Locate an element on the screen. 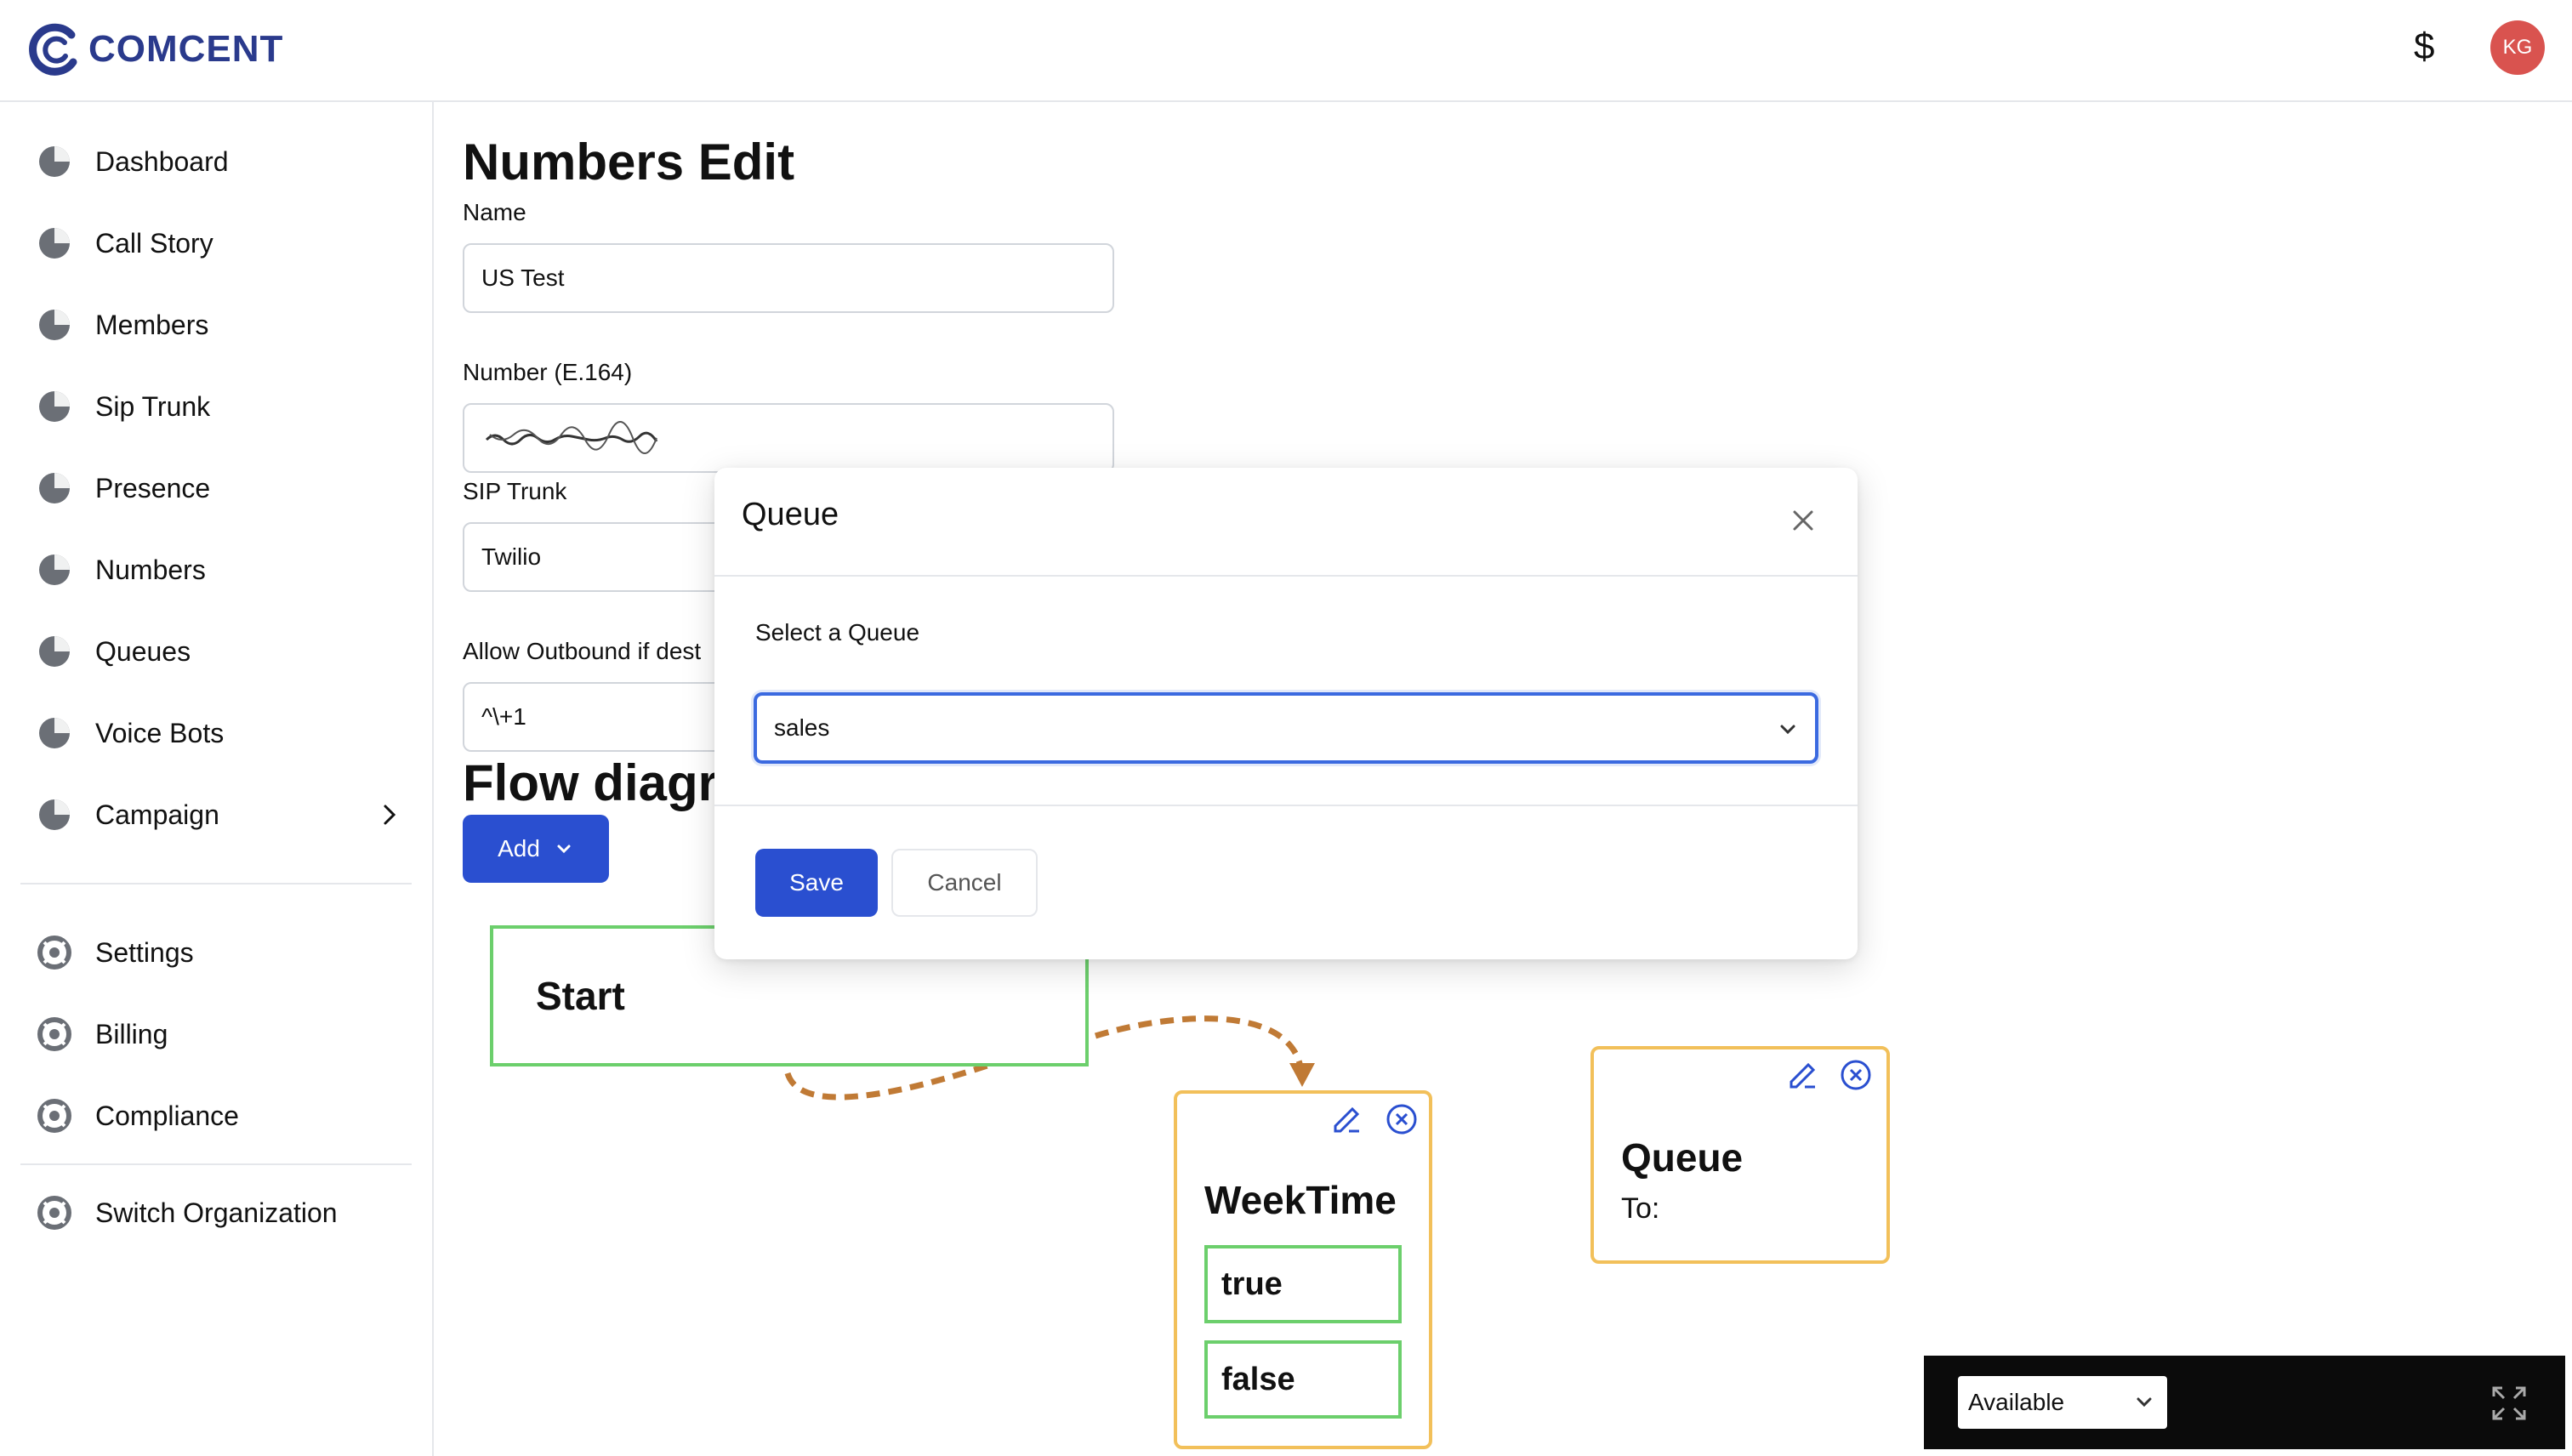 Image resolution: width=2572 pixels, height=1456 pixels. cancel-button: Cancel is located at coordinates (964, 883).